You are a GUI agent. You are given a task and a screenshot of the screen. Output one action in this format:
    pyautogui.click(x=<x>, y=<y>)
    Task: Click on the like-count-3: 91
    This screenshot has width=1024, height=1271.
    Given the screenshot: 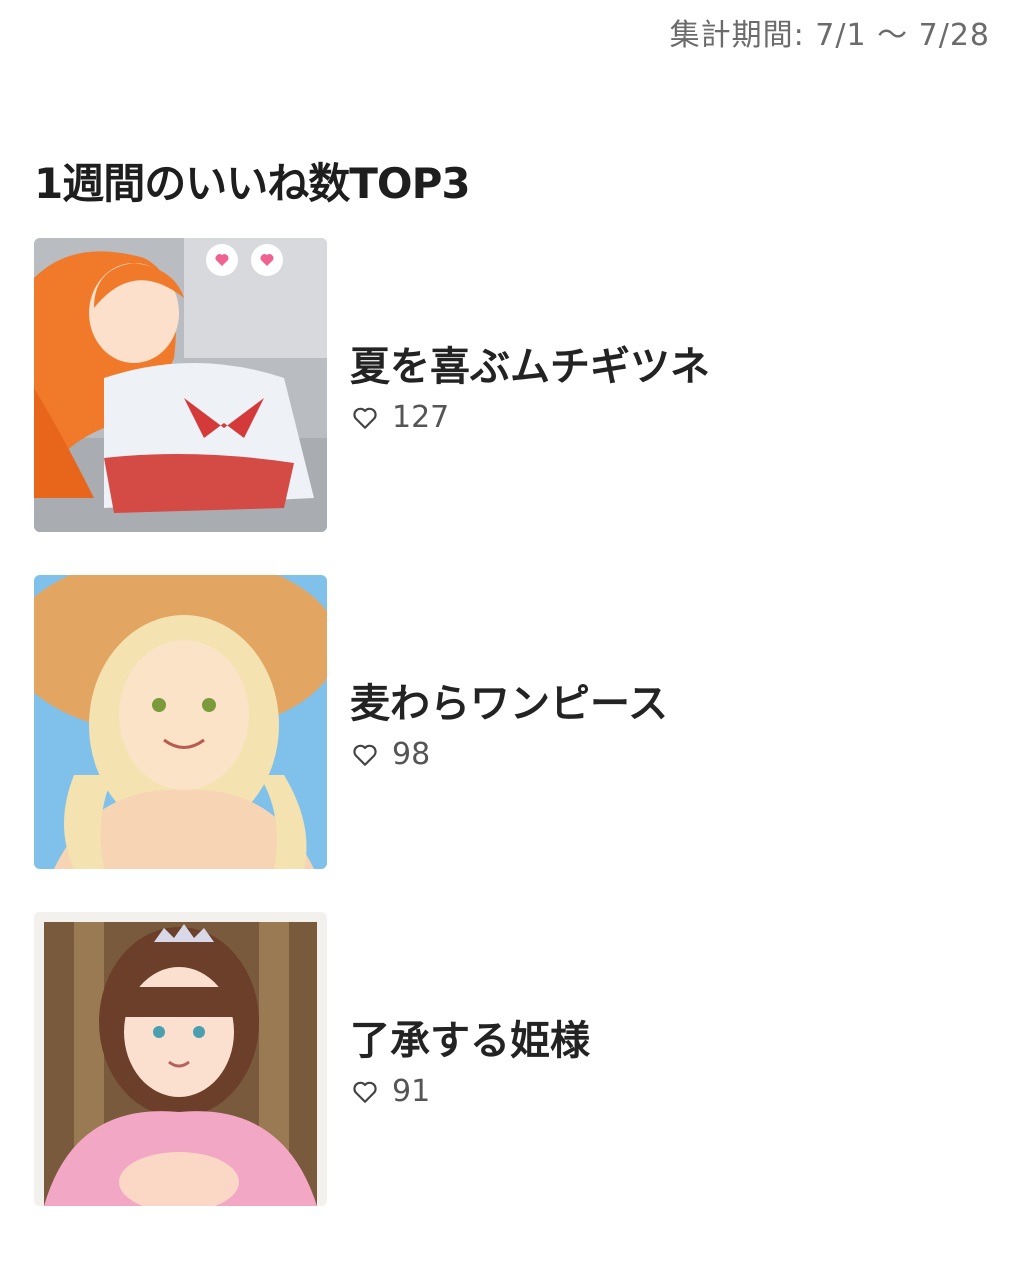 What is the action you would take?
    pyautogui.click(x=391, y=1091)
    